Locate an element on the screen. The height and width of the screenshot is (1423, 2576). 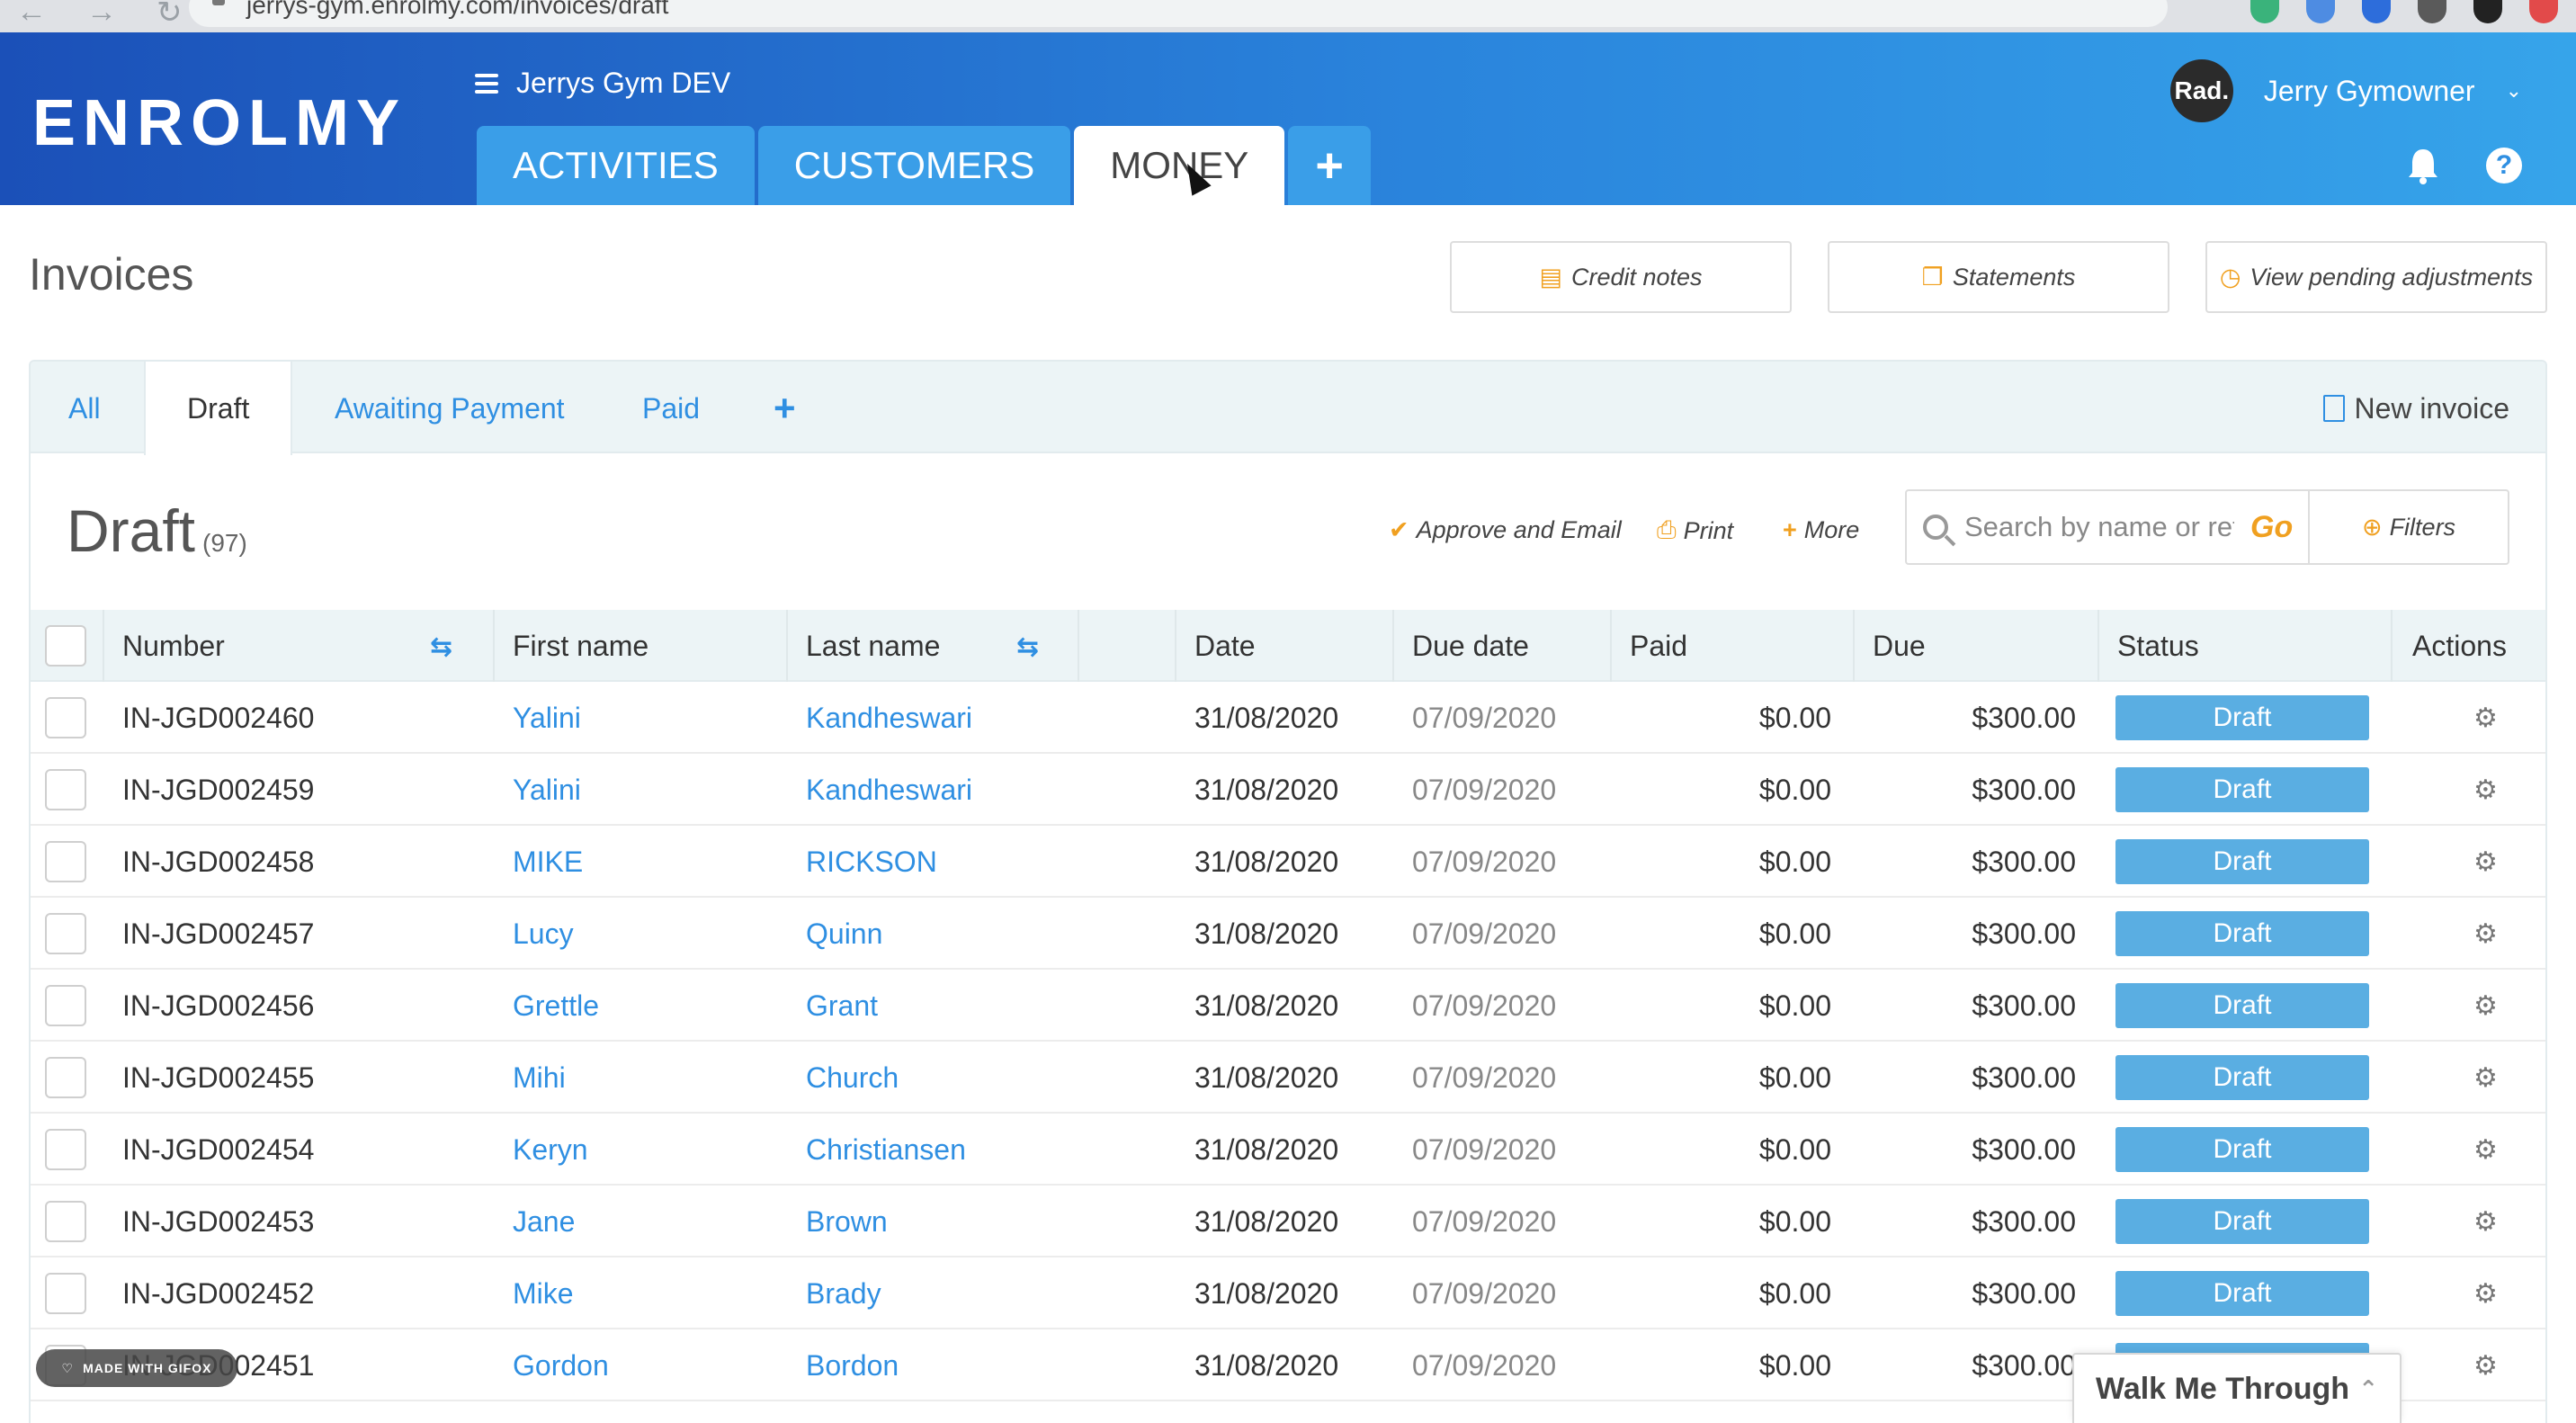
help-icon: ? is located at coordinates (2504, 166).